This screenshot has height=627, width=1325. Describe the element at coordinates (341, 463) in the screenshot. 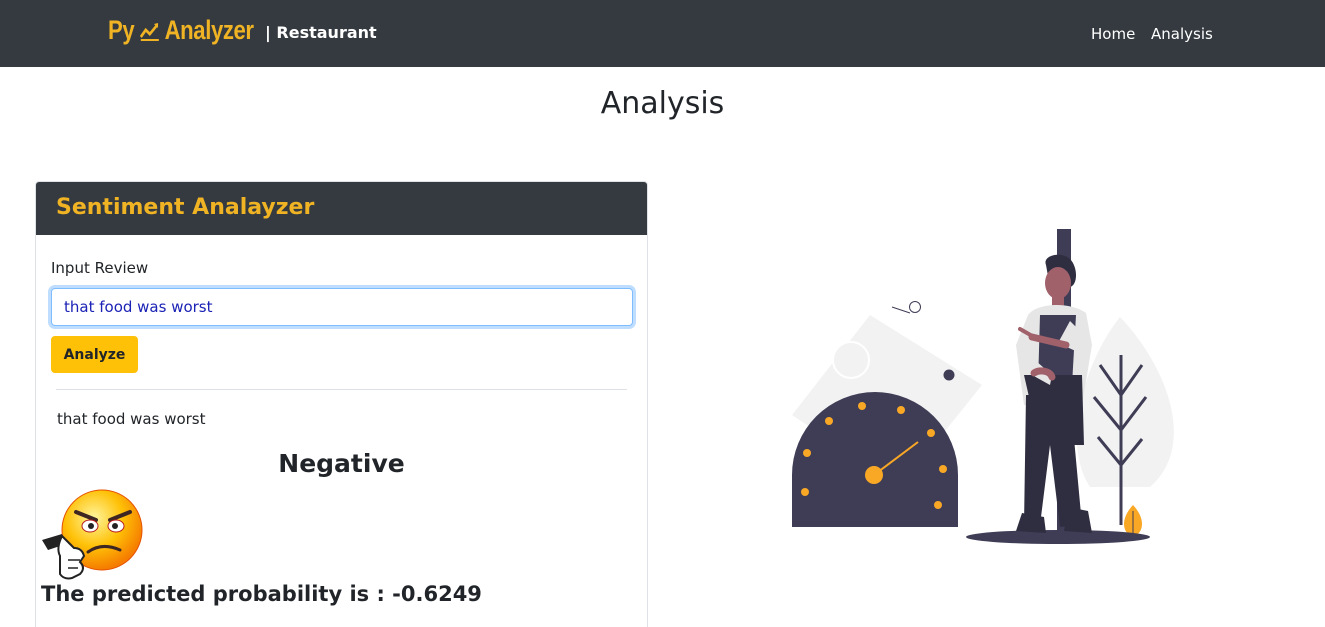

I see `sentiment-result: Negative` at that location.